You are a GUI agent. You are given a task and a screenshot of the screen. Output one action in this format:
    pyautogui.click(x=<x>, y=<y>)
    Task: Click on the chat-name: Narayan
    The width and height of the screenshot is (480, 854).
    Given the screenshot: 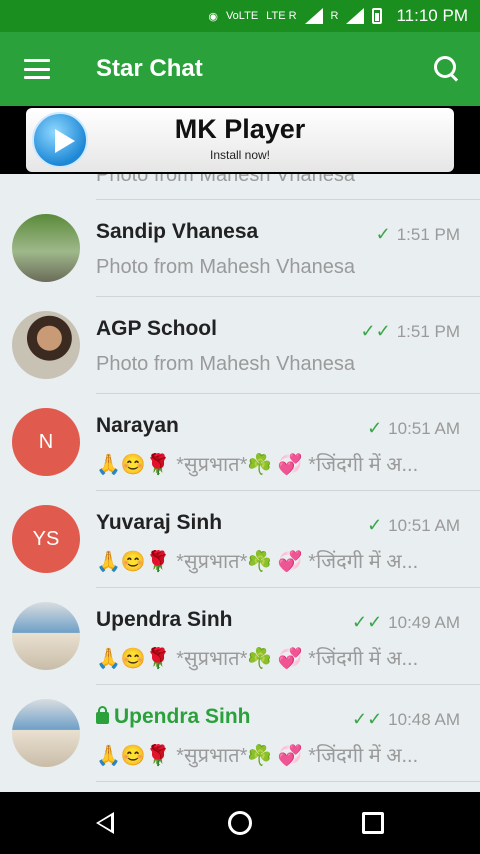 What is the action you would take?
    pyautogui.click(x=137, y=425)
    